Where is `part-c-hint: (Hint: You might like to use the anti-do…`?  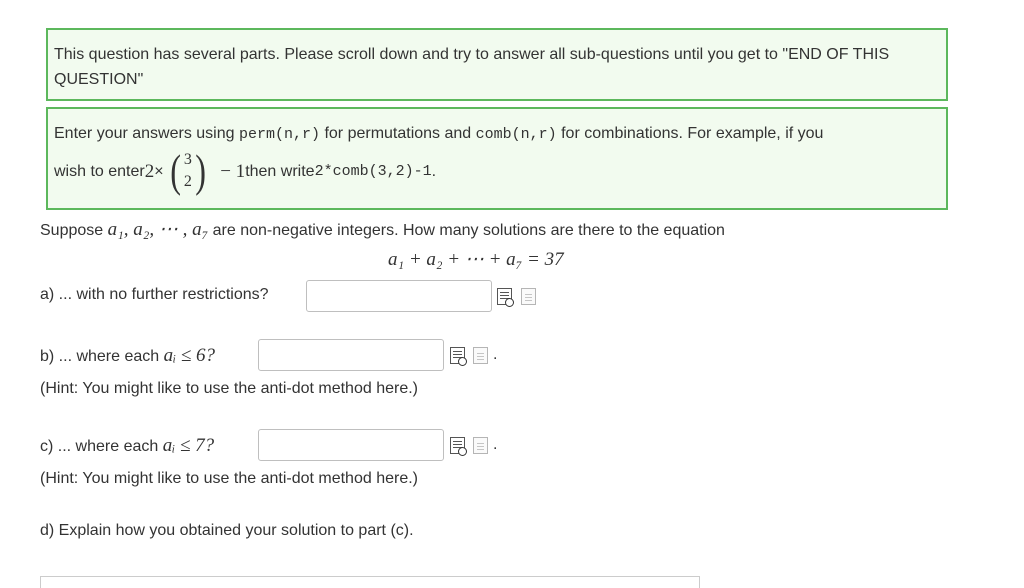
part-c-hint: (Hint: You might like to use the anti-do… is located at coordinates (229, 478).